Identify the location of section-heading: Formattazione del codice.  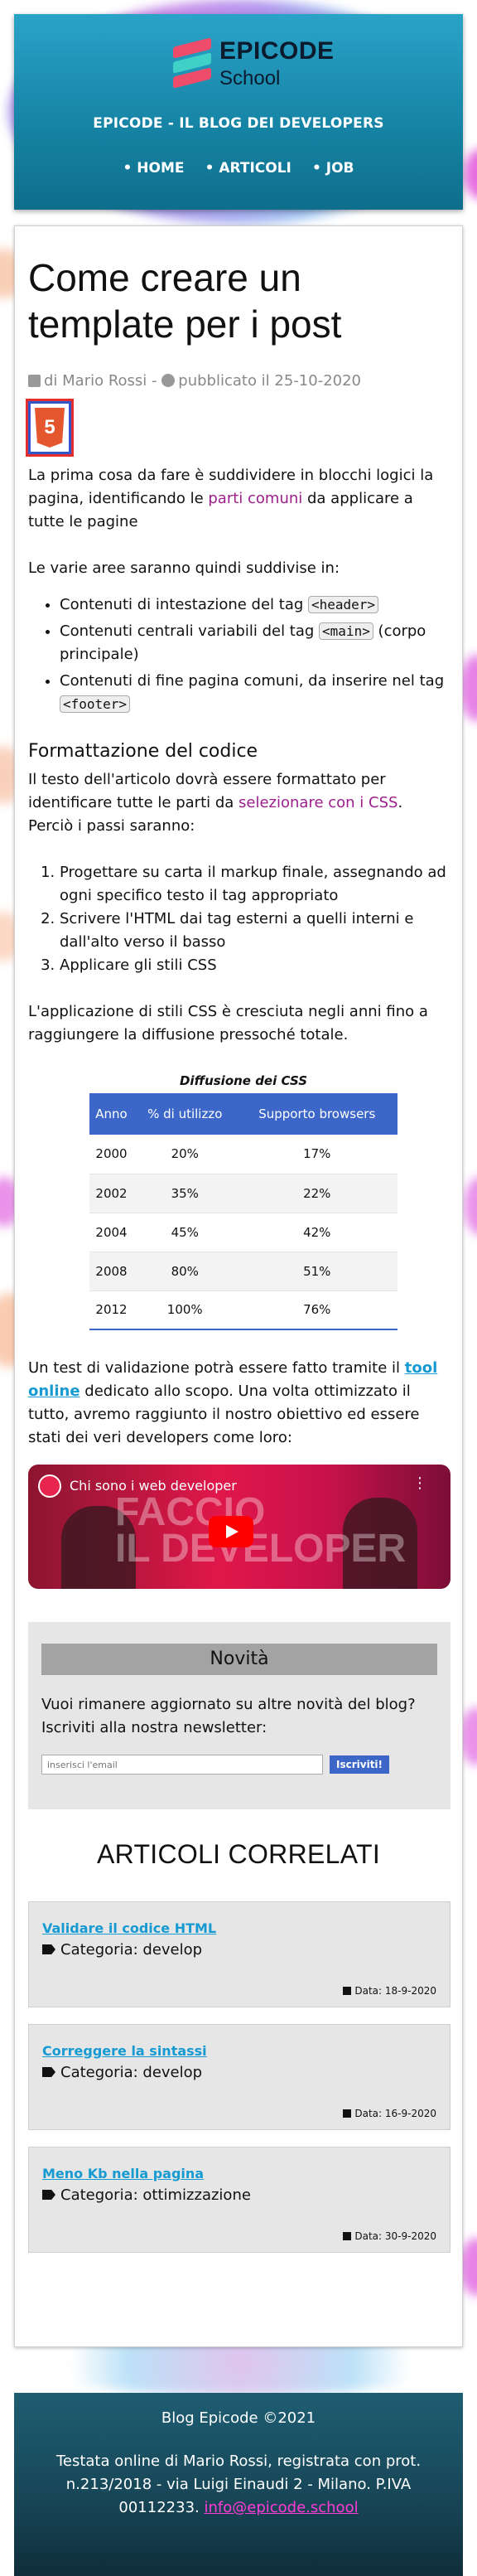
(143, 751).